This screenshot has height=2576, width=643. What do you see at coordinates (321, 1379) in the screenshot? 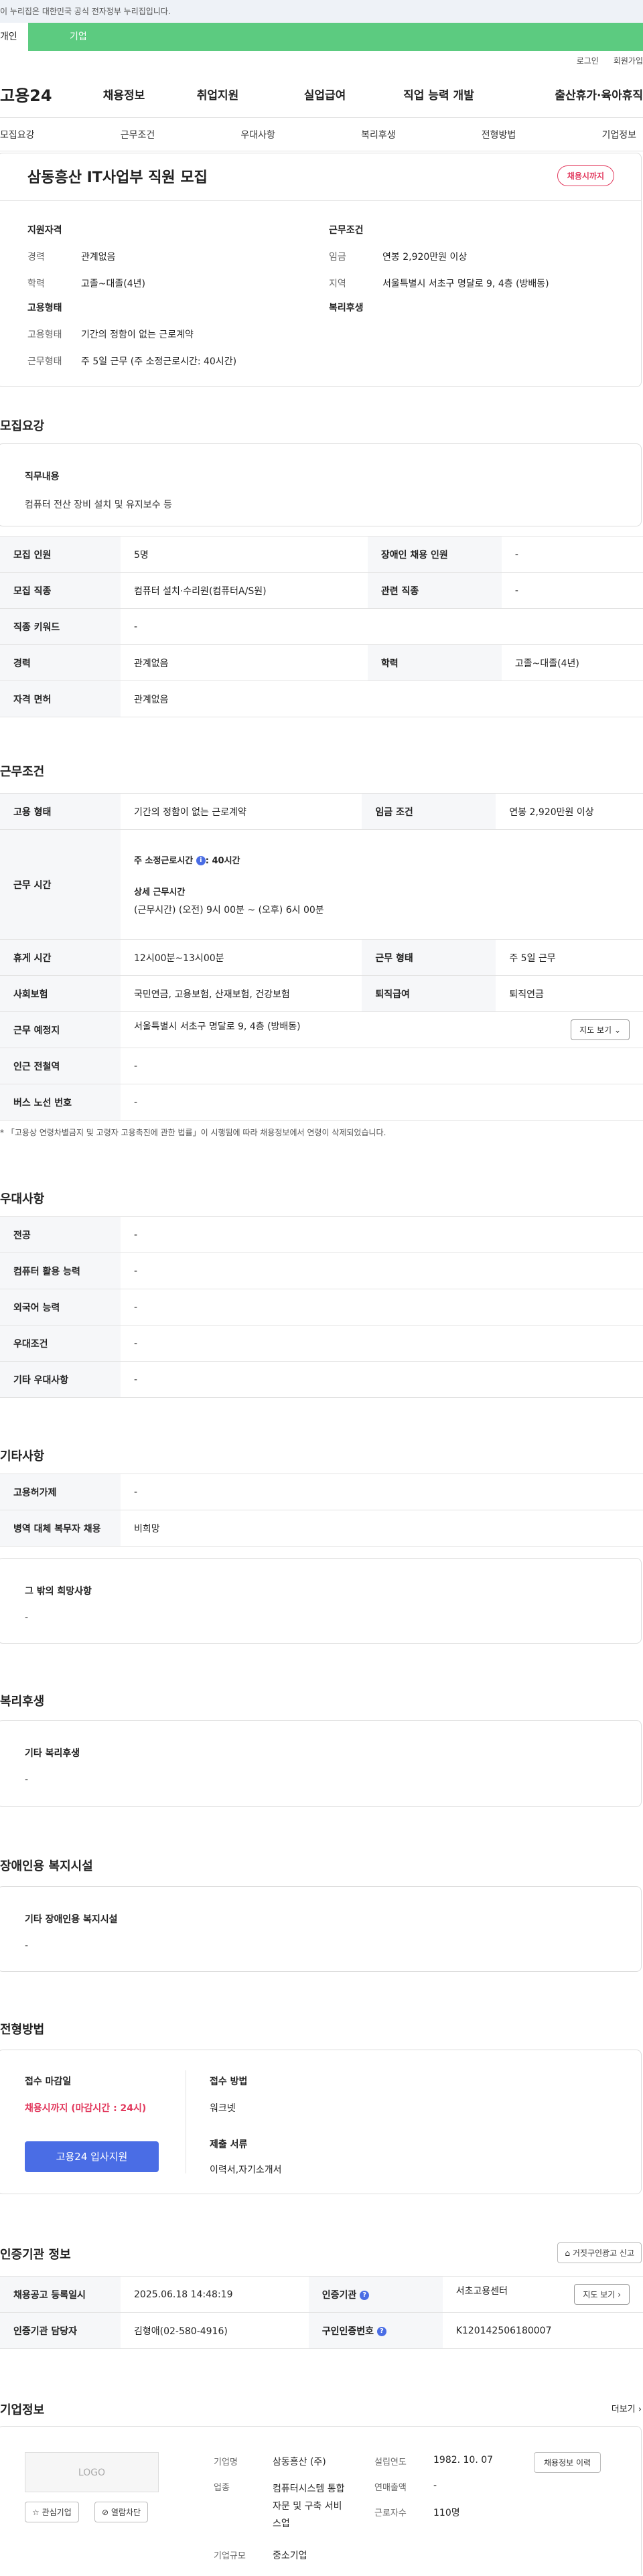
I see `table-row: 기타 우대사항 -` at bounding box center [321, 1379].